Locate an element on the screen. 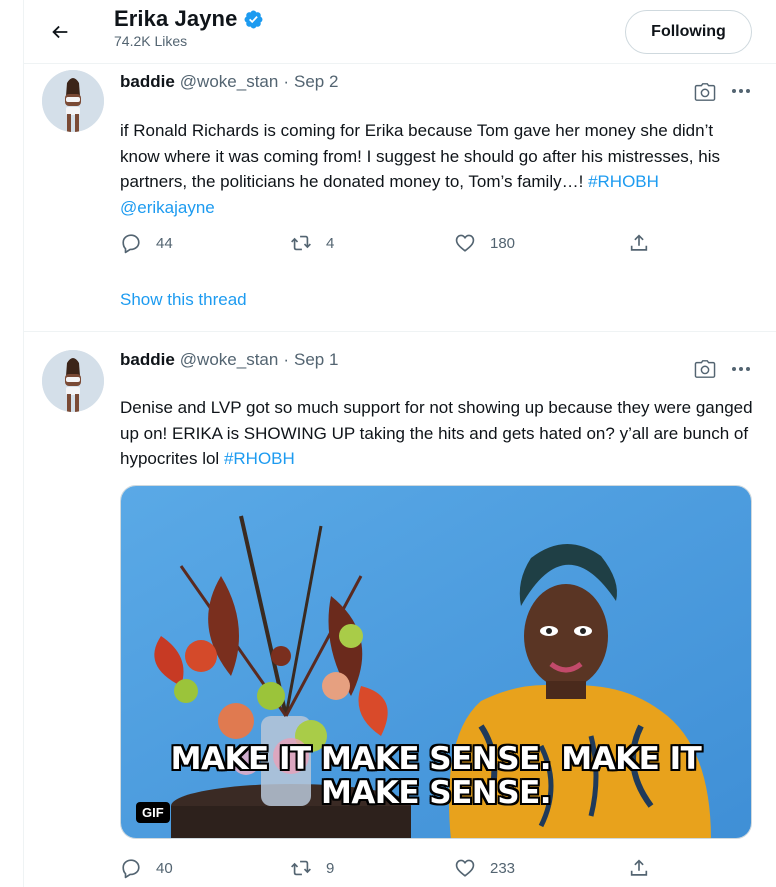 This screenshot has height=887, width=776. arrow-left-icon is located at coordinates (60, 32).